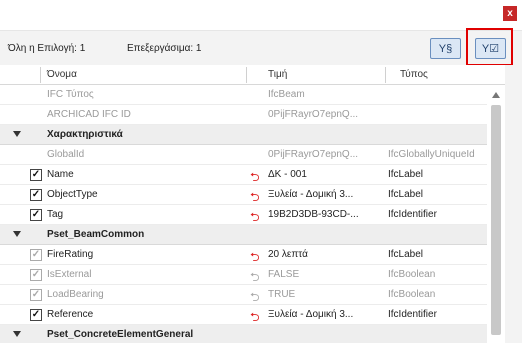 The width and height of the screenshot is (522, 343). I want to click on property-value: FALSE, so click(326, 274).